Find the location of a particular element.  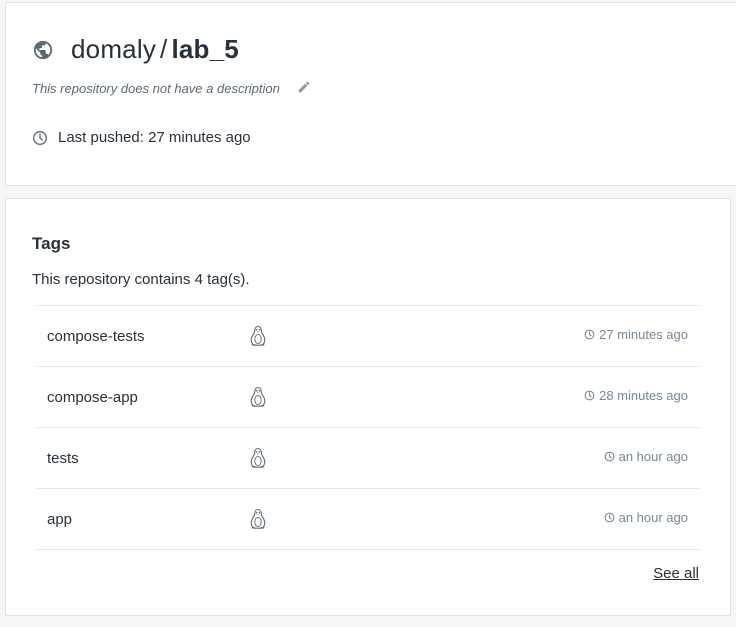

globe-icon is located at coordinates (43, 49).